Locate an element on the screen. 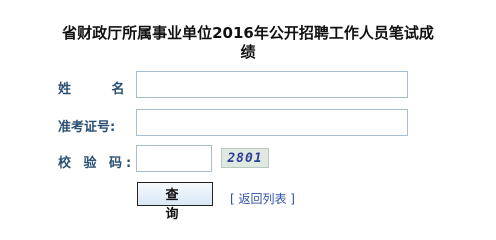 This screenshot has width=496, height=240. captcha-input is located at coordinates (174, 158).